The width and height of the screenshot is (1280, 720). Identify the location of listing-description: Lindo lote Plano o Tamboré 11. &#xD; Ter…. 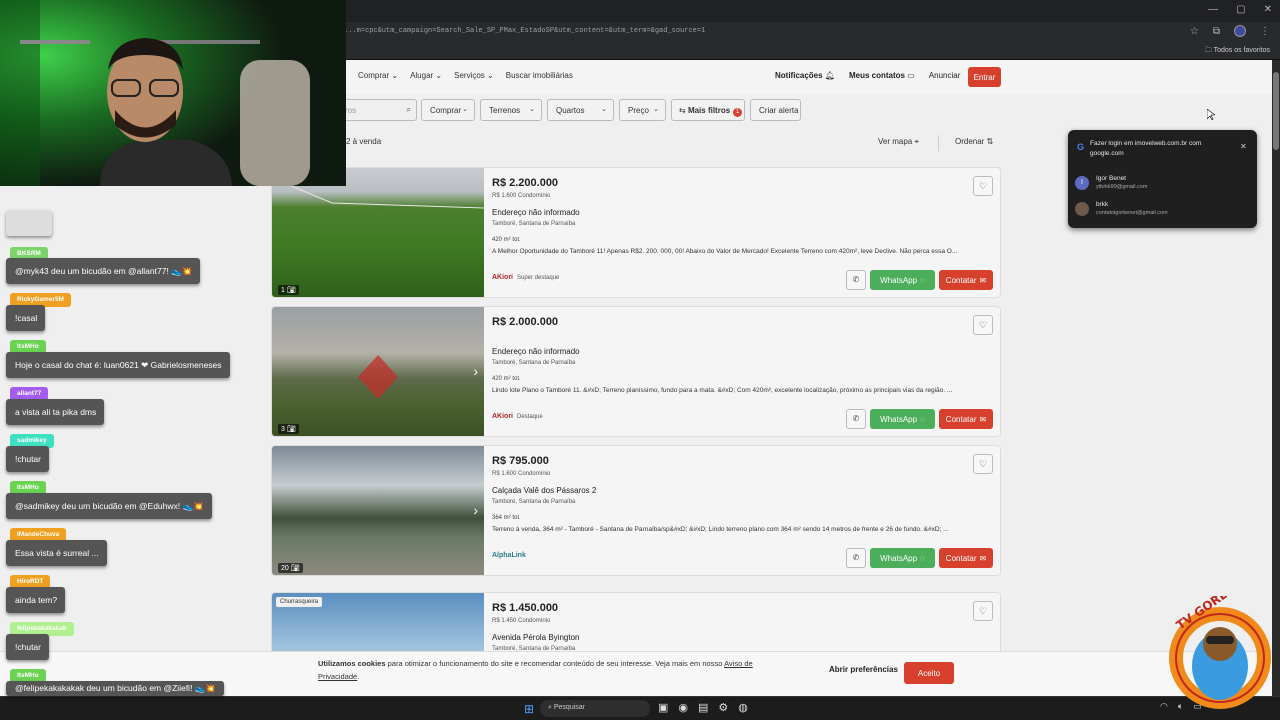
(742, 390).